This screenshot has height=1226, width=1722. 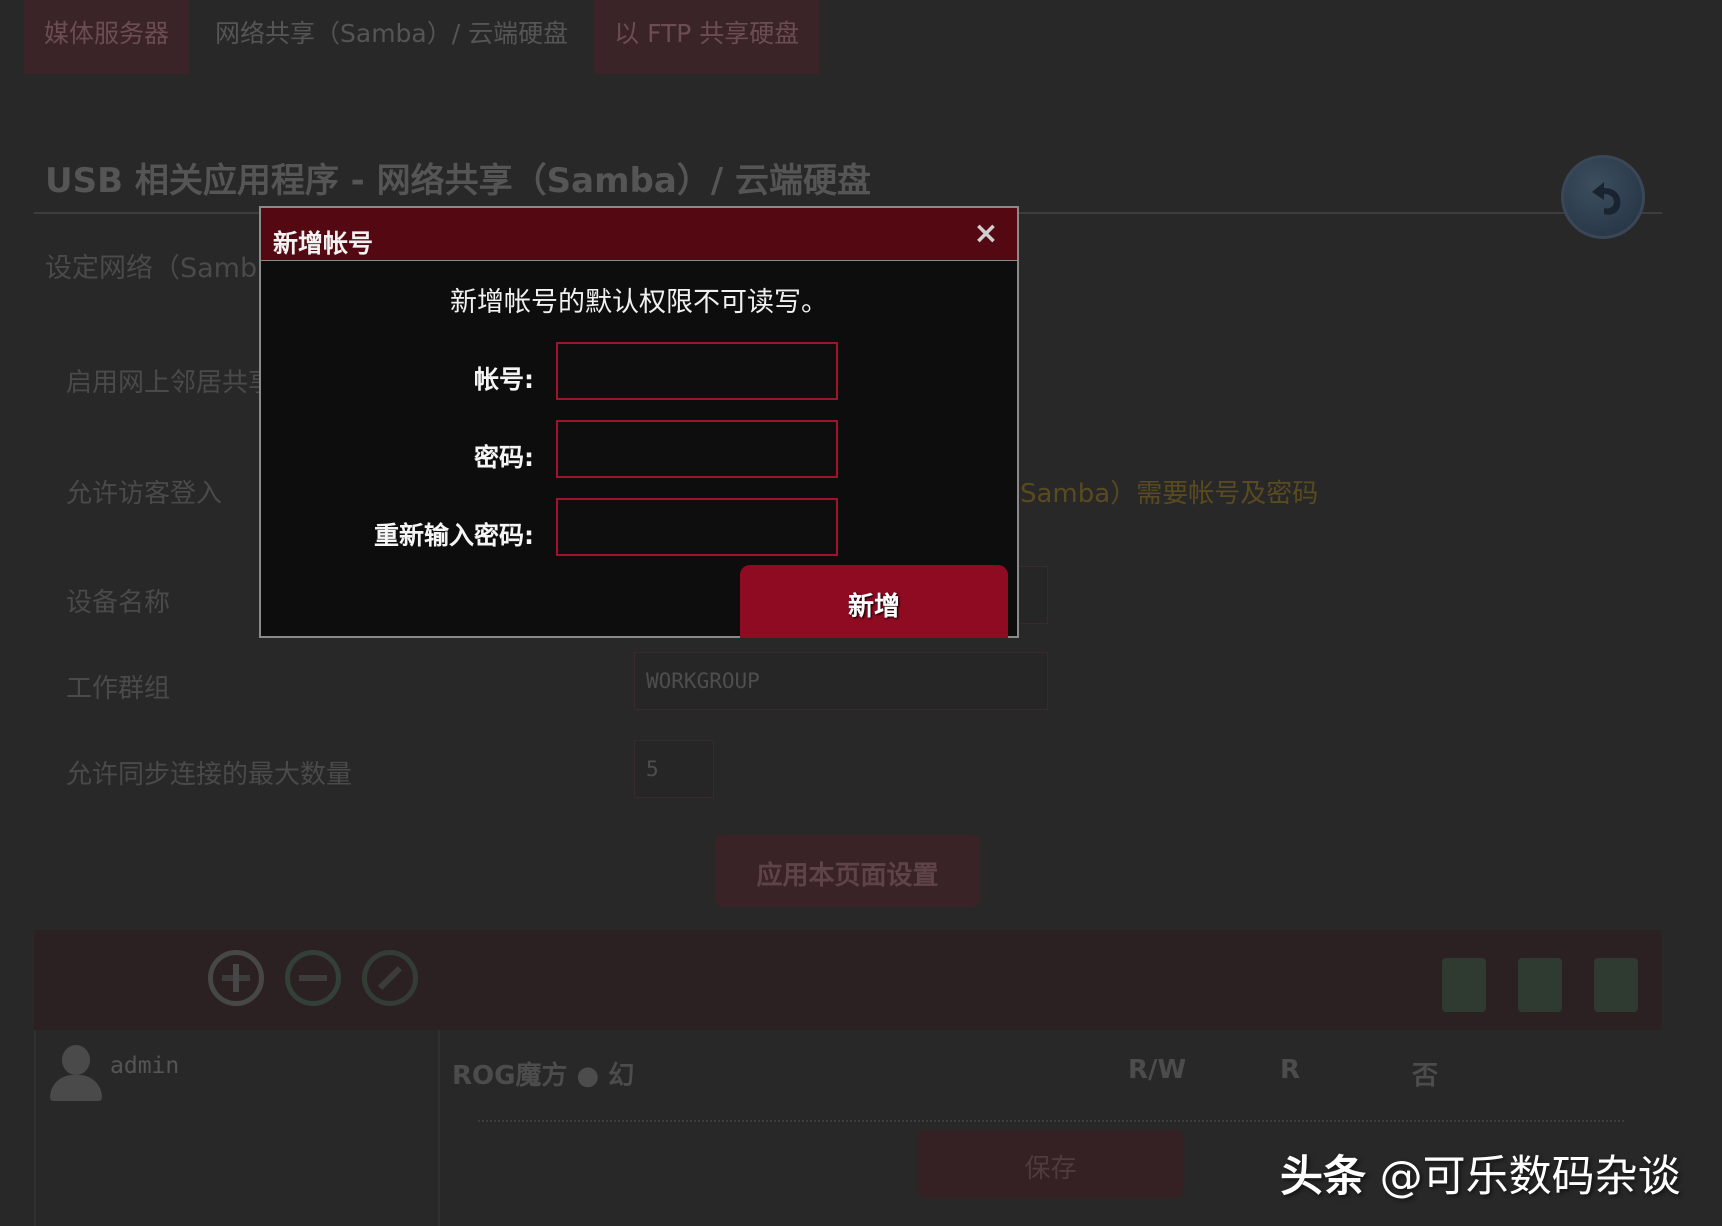 I want to click on save-button: 保存, so click(x=1050, y=1164).